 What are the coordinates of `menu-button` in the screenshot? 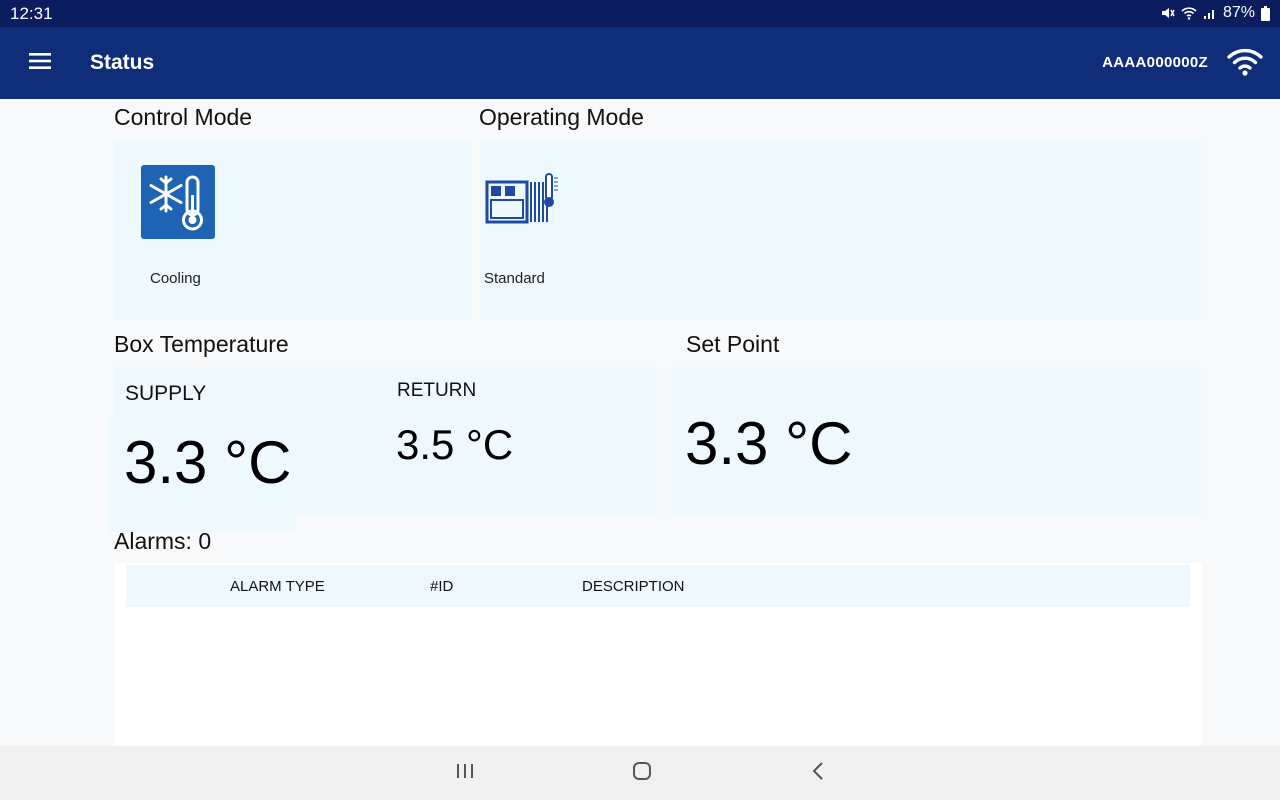 It's located at (40, 63).